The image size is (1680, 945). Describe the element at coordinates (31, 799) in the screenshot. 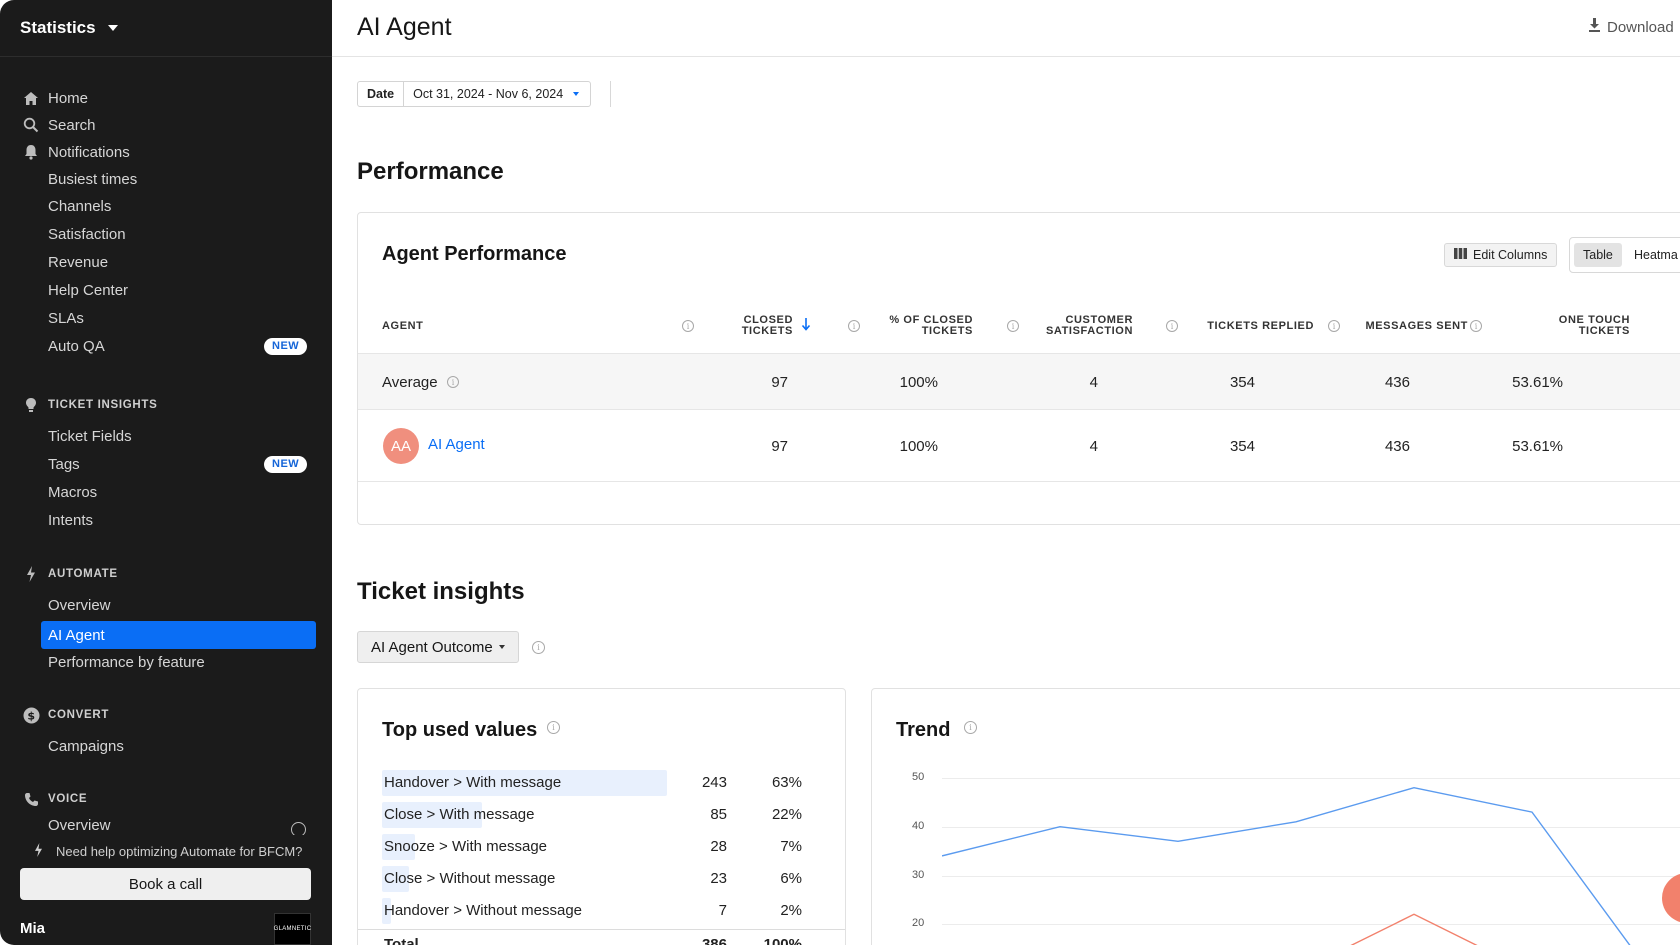

I see `phone-icon` at that location.